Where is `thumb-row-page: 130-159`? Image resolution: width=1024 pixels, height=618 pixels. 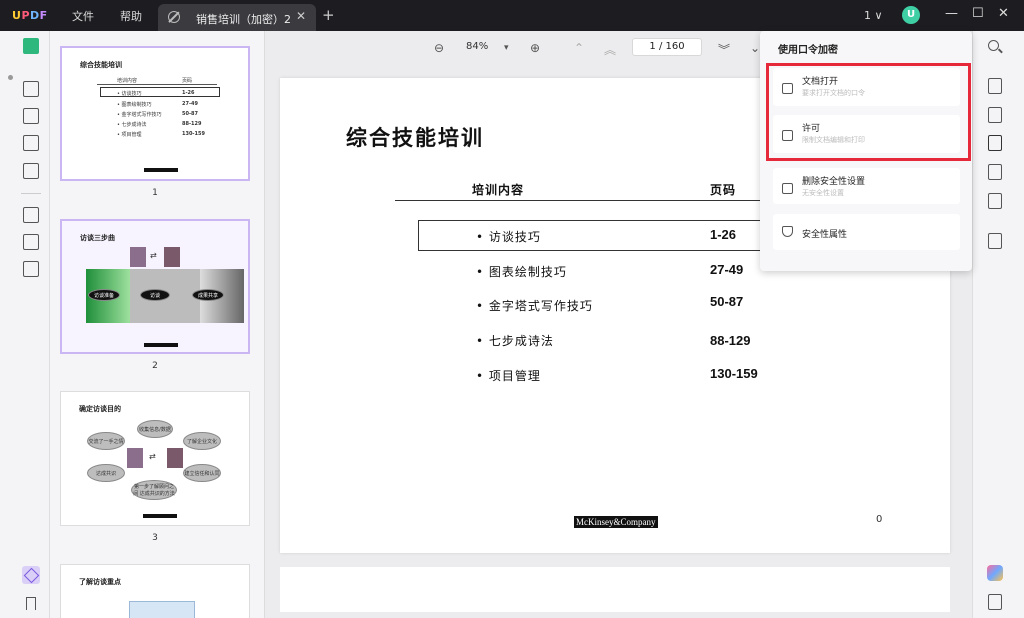
thumb-row-page: 130-159 is located at coordinates (193, 134).